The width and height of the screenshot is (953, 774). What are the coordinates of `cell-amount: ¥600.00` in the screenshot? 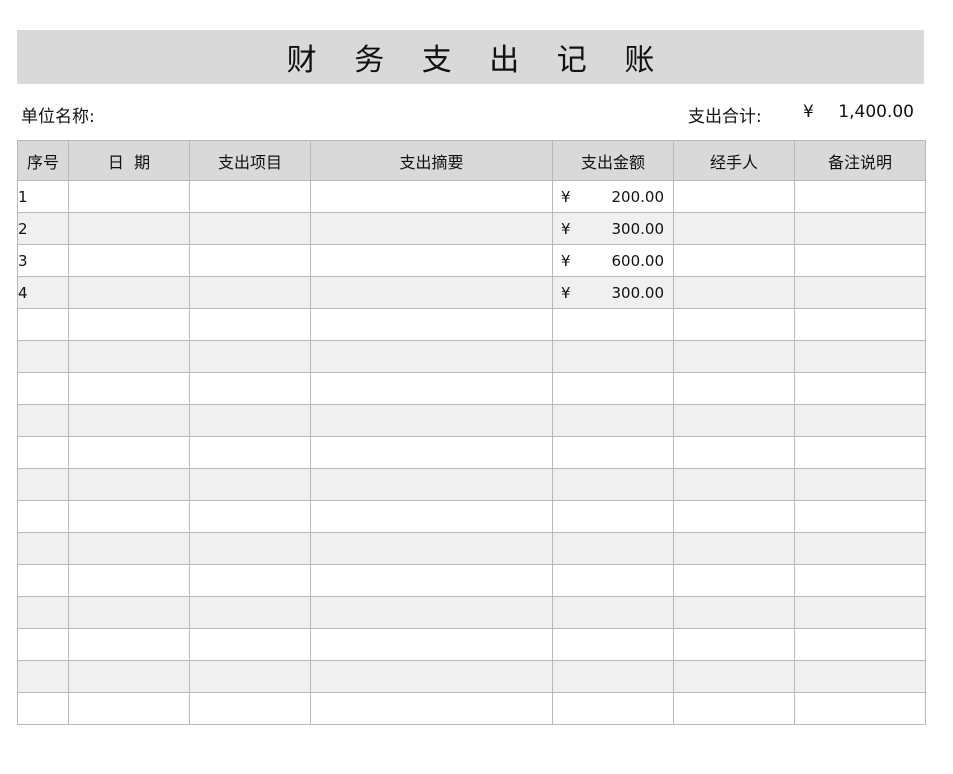 It's located at (613, 260).